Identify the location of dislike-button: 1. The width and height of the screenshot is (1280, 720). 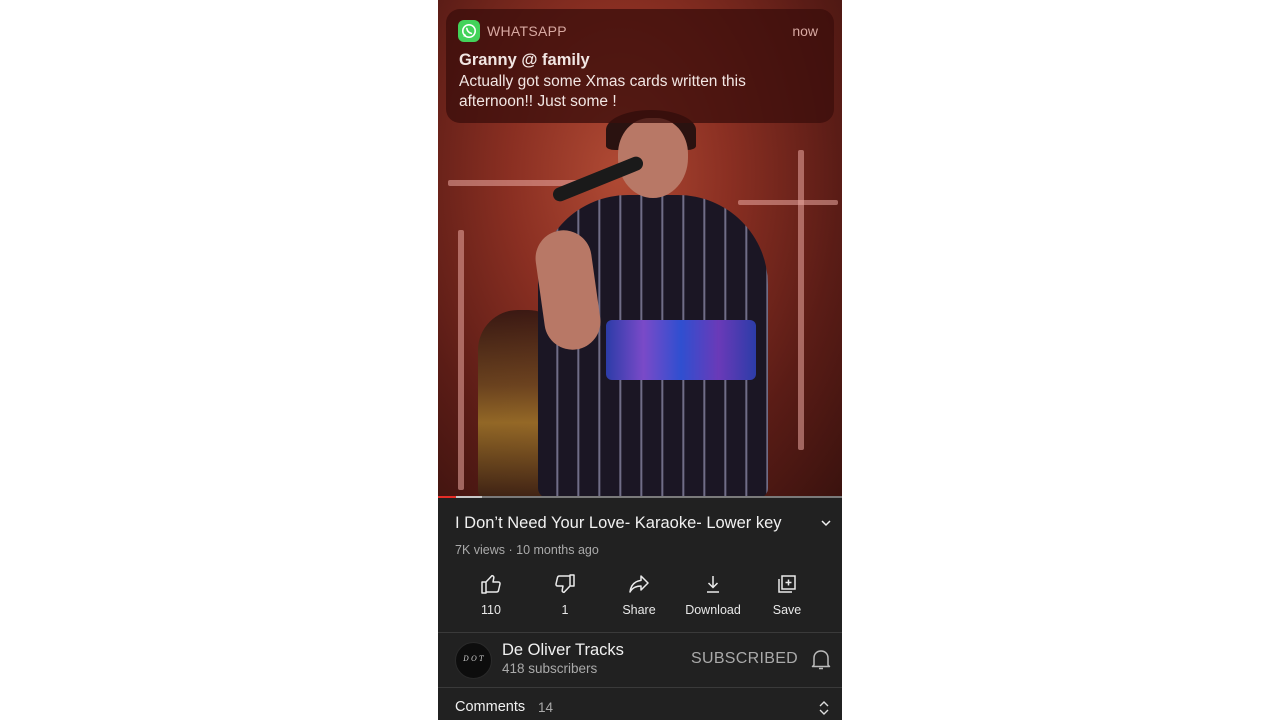
(565, 593).